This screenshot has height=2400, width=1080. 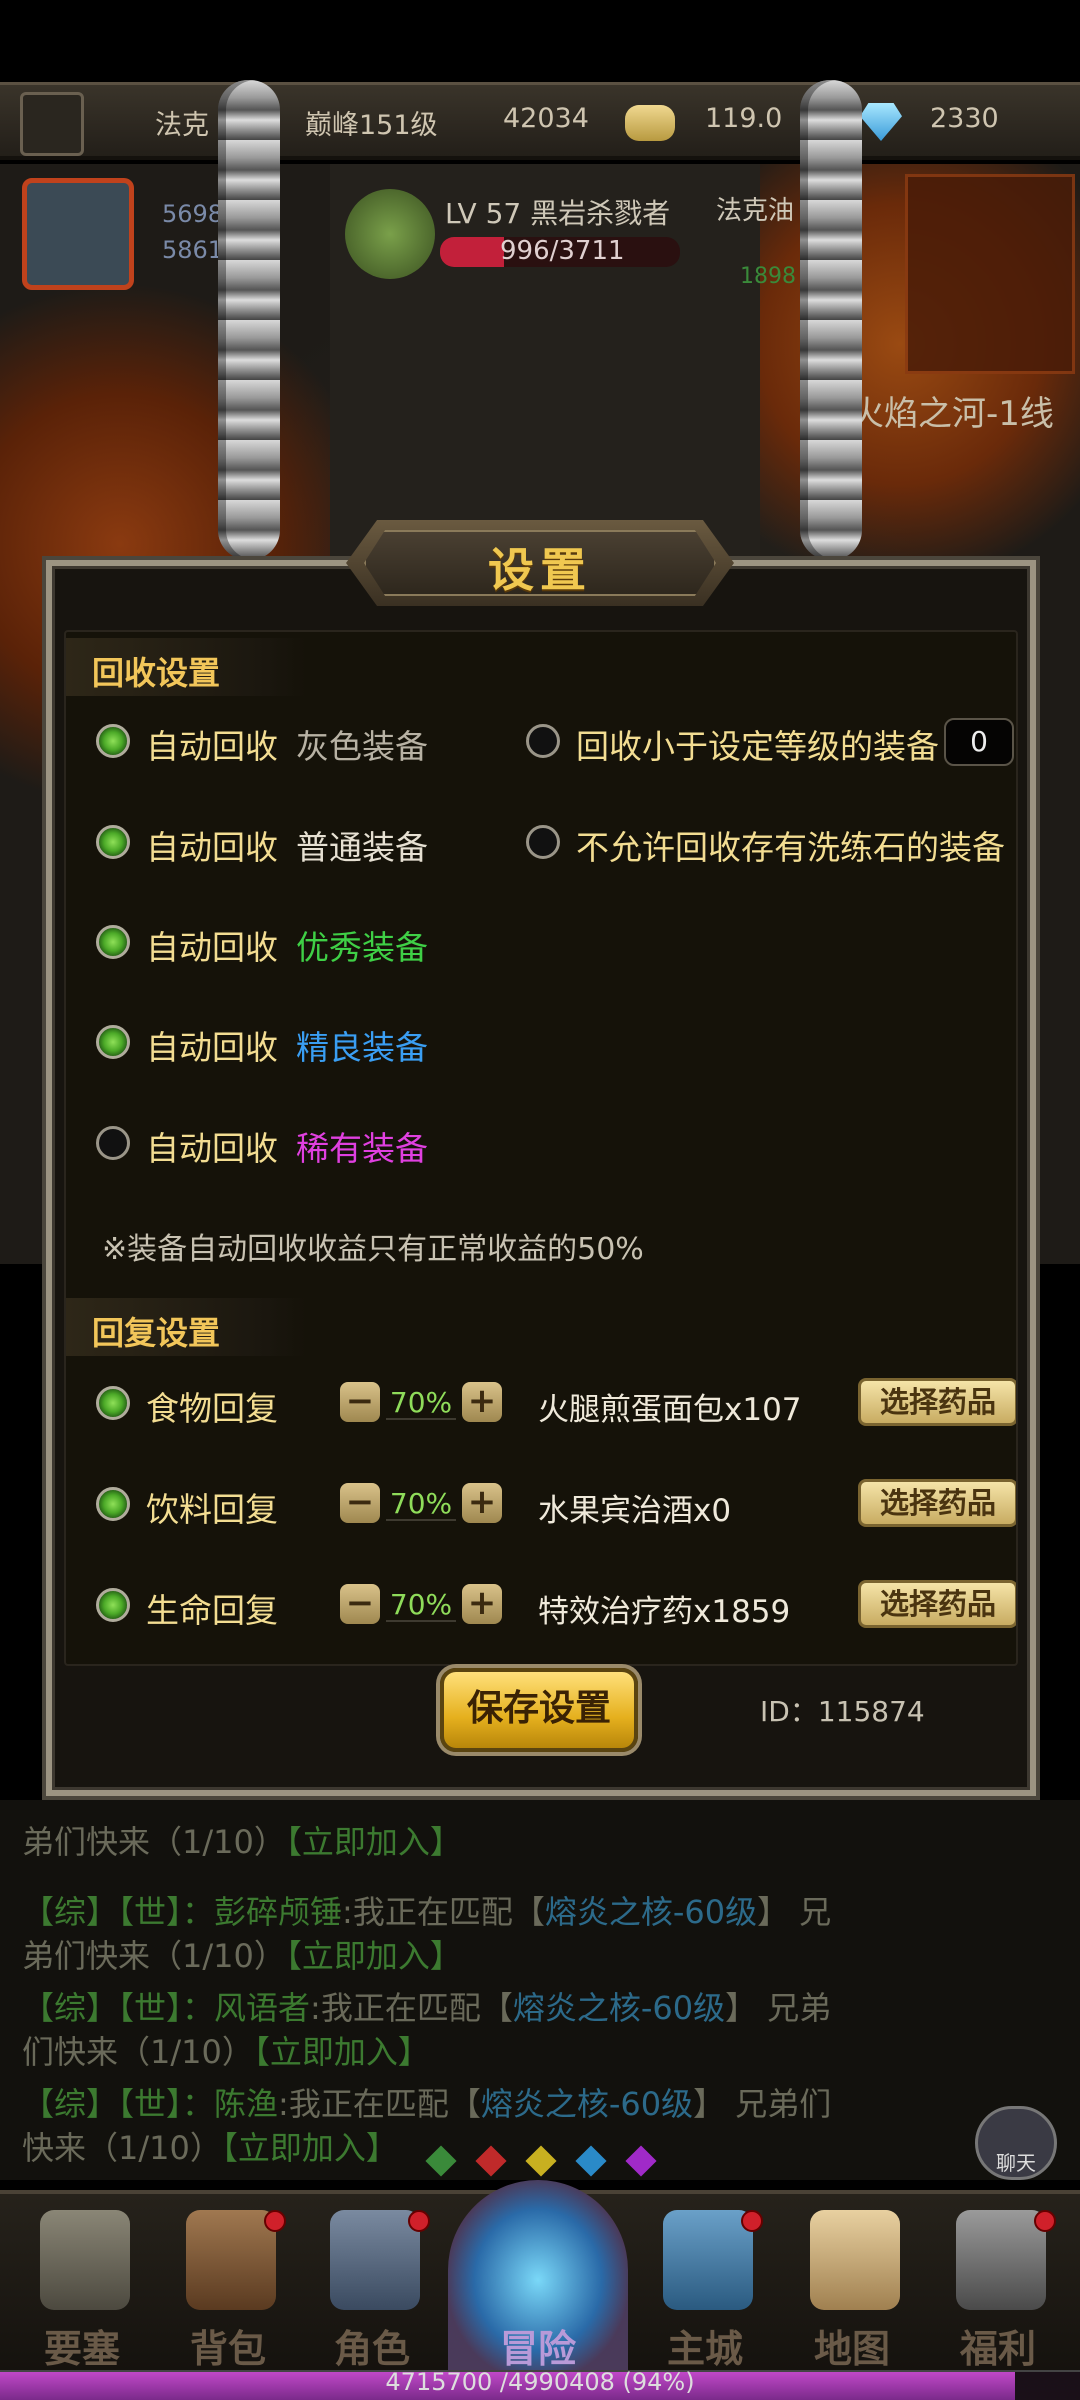 What do you see at coordinates (1001, 2260) in the screenshot?
I see `welfare-icon` at bounding box center [1001, 2260].